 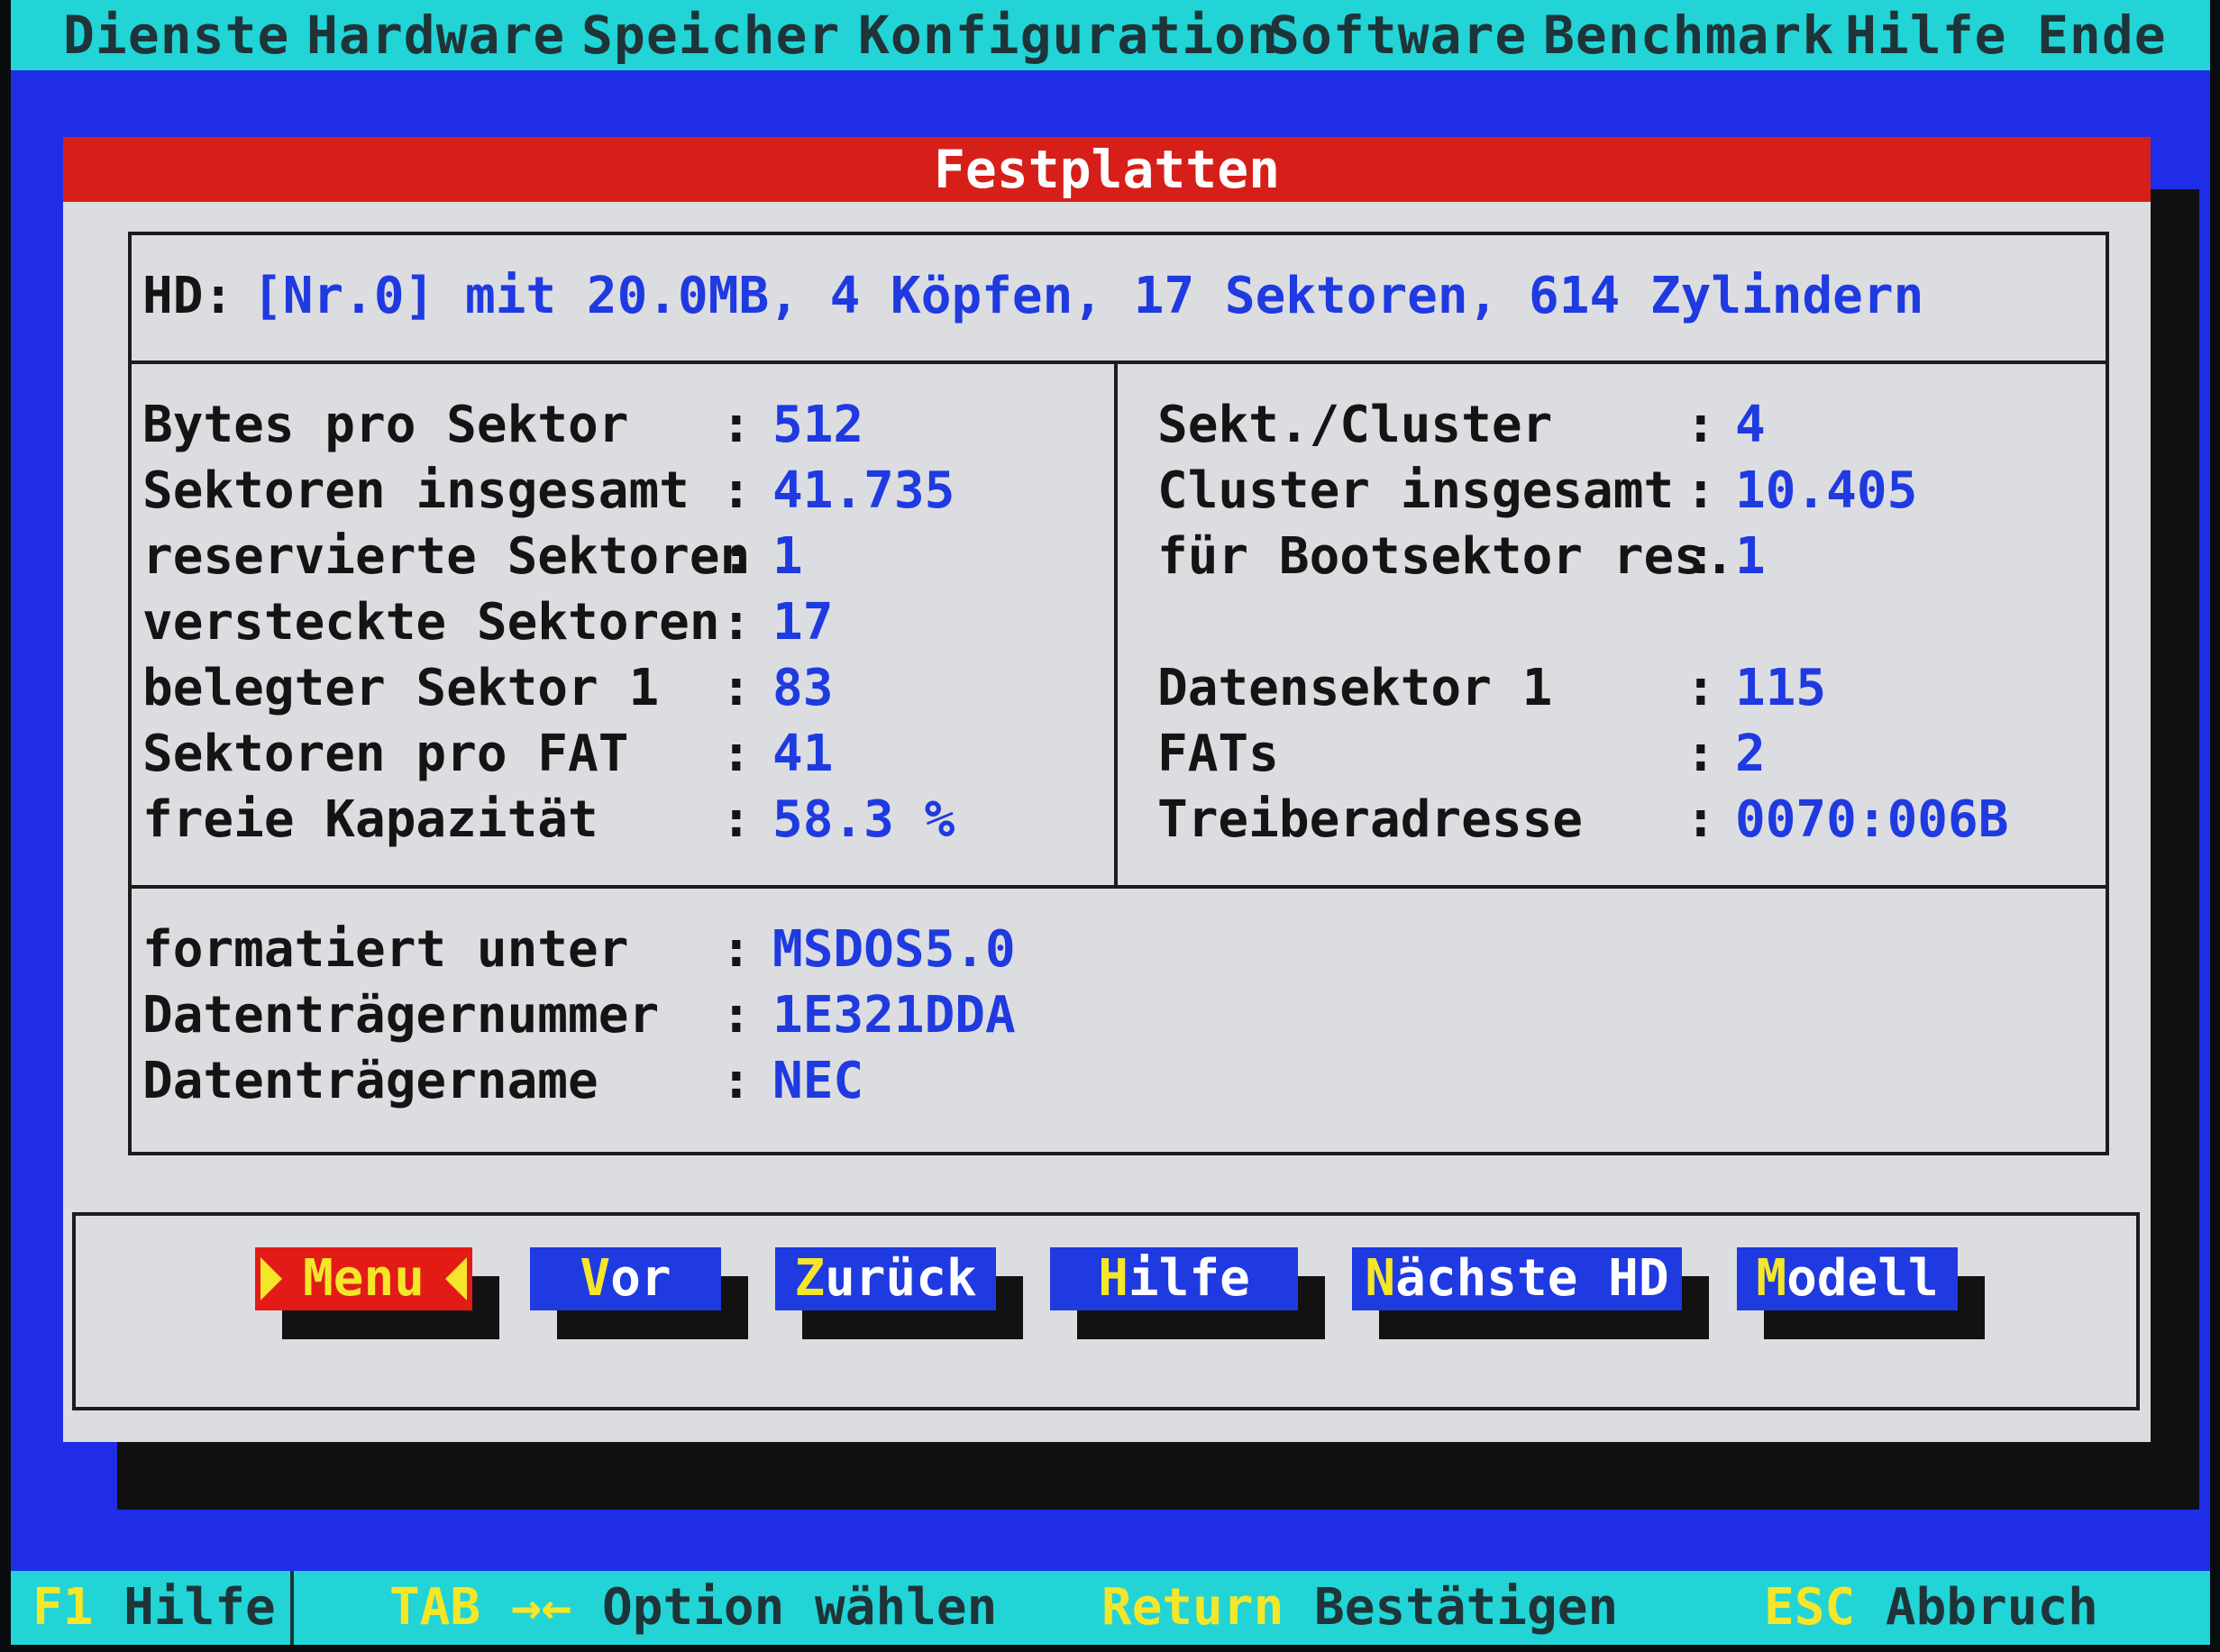 What do you see at coordinates (1192, 1607) in the screenshot?
I see `status-key: Return` at bounding box center [1192, 1607].